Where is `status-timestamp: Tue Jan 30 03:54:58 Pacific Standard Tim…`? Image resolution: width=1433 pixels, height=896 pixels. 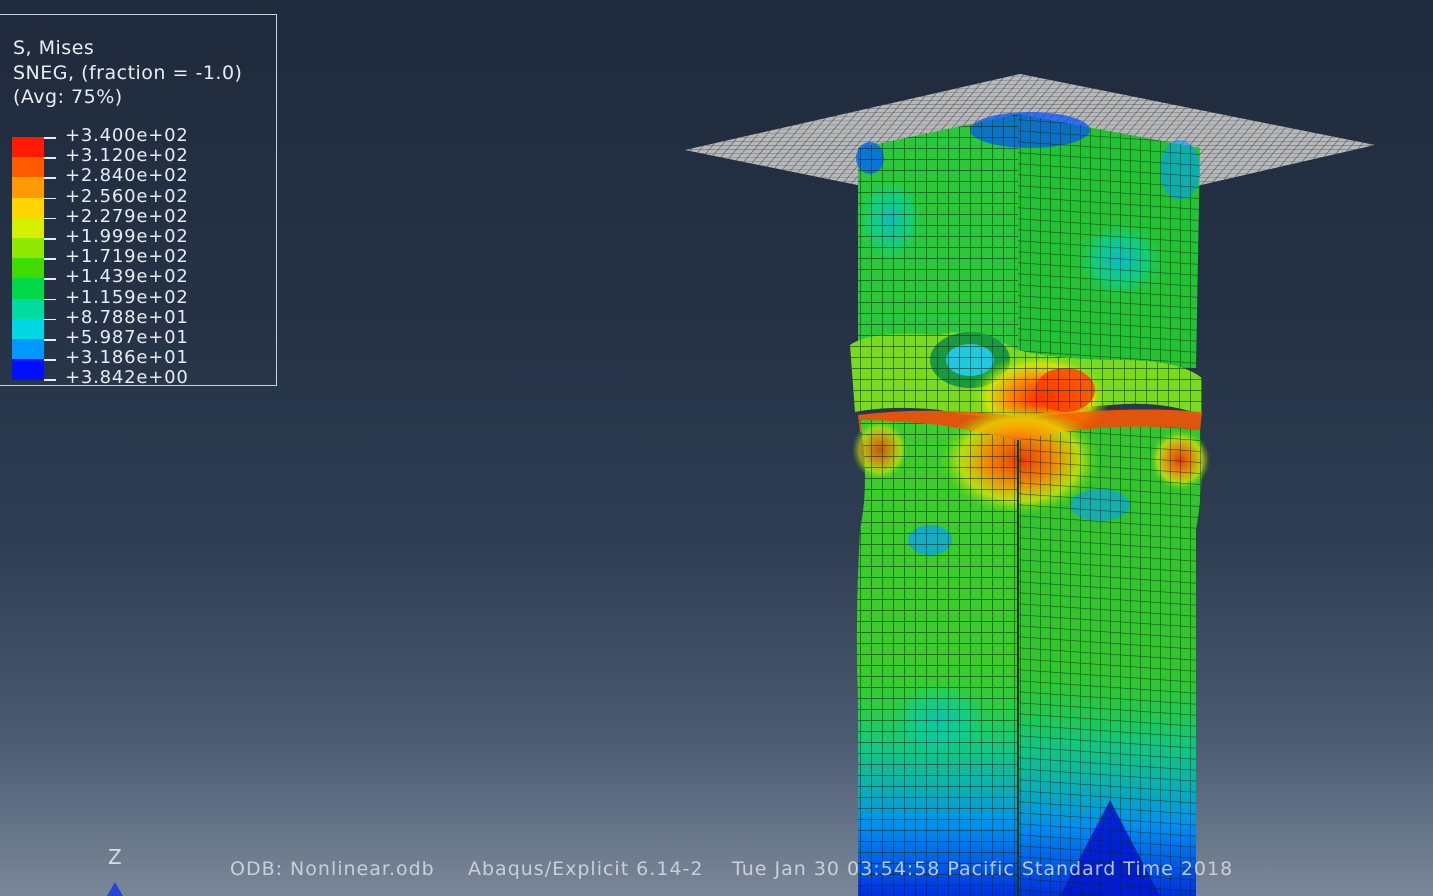 status-timestamp: Tue Jan 30 03:54:58 Pacific Standard Tim… is located at coordinates (983, 869).